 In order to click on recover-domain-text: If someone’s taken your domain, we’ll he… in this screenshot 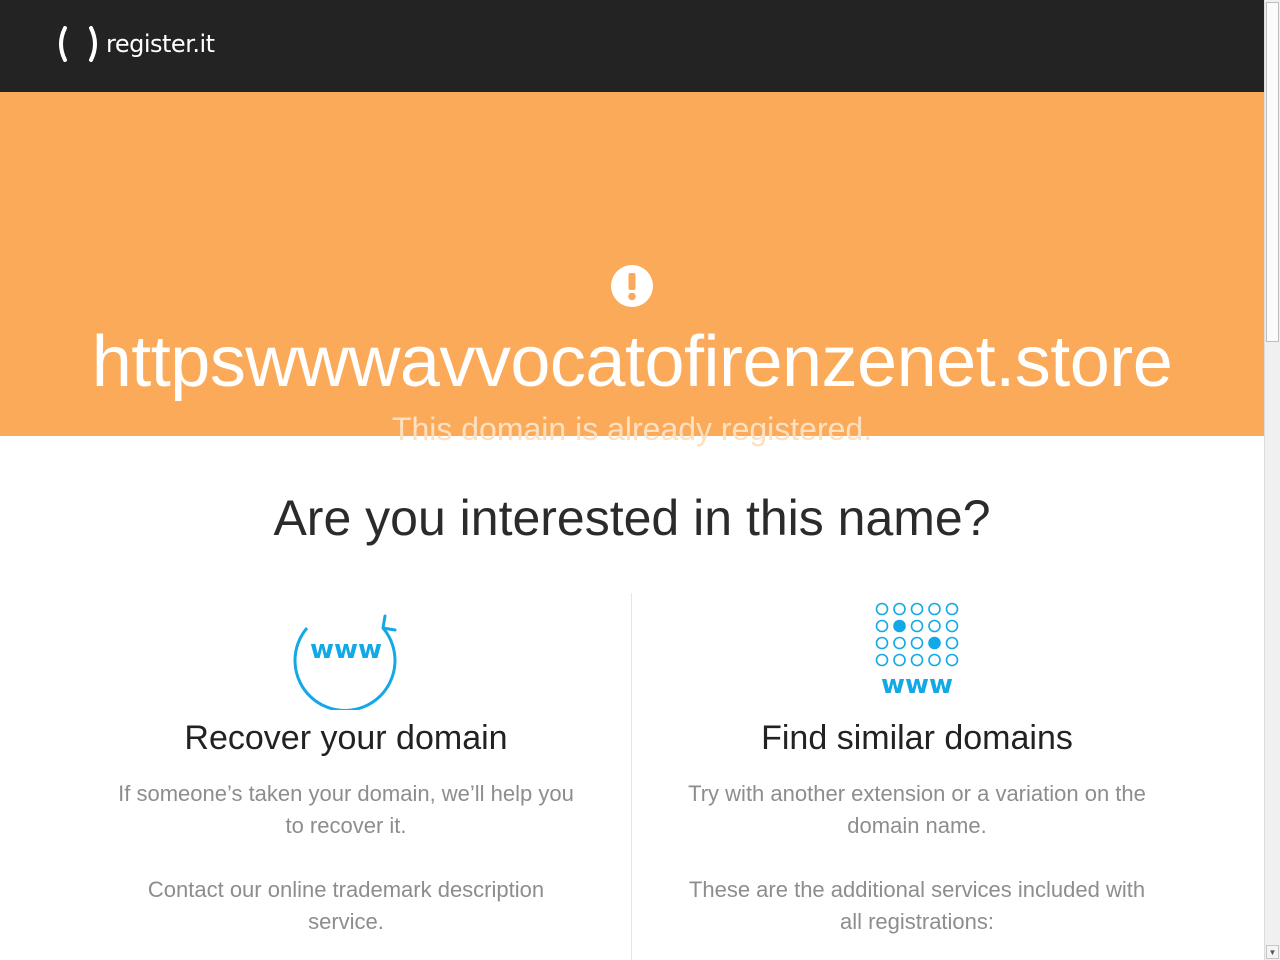, I will do `click(346, 809)`.